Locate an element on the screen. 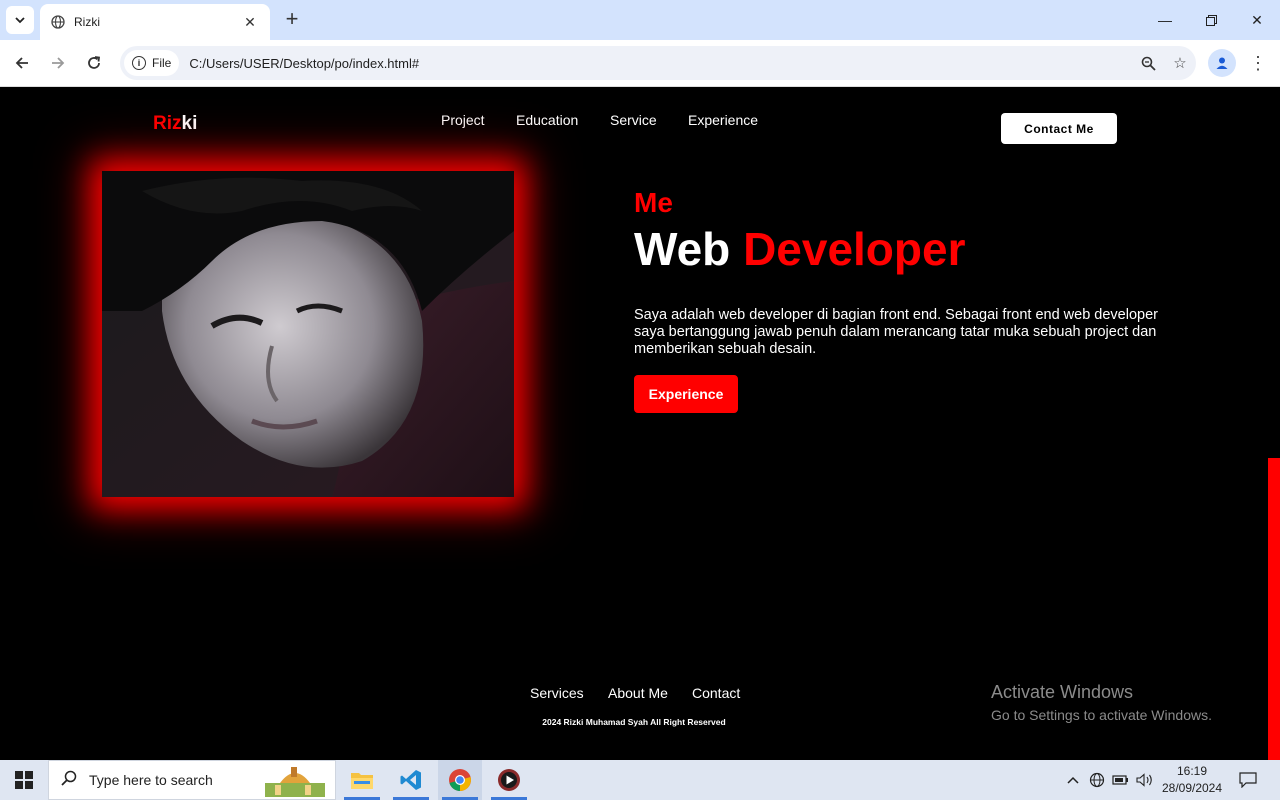 This screenshot has width=1280, height=800. taskbar-chrome is located at coordinates (460, 780).